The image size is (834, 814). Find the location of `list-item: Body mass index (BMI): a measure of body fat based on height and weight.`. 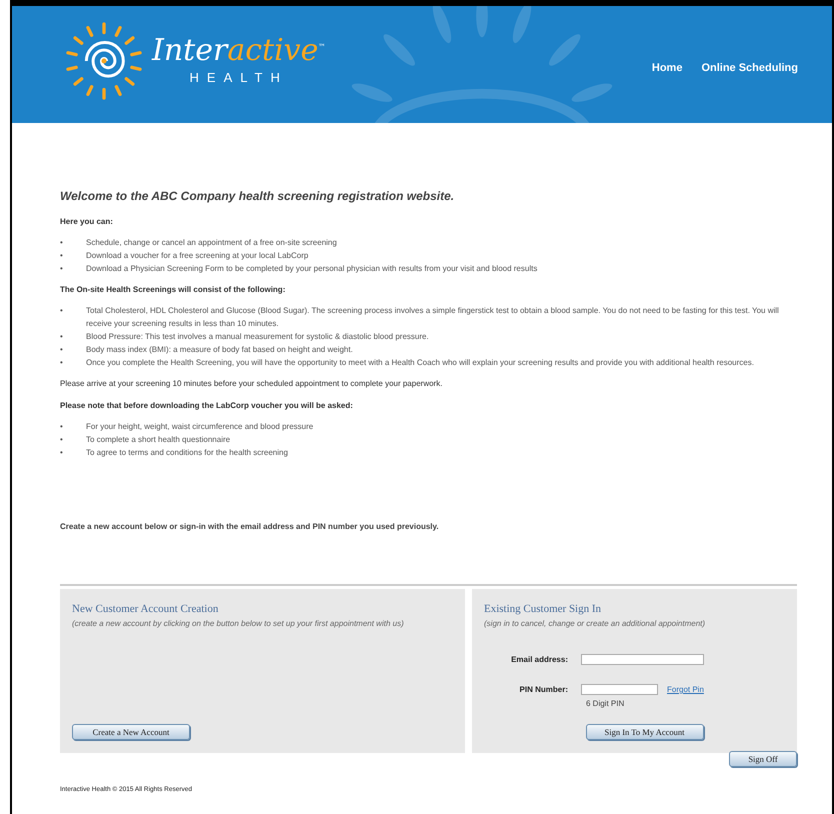

list-item: Body mass index (BMI): a measure of body fat based on height and weight. is located at coordinates (219, 350).